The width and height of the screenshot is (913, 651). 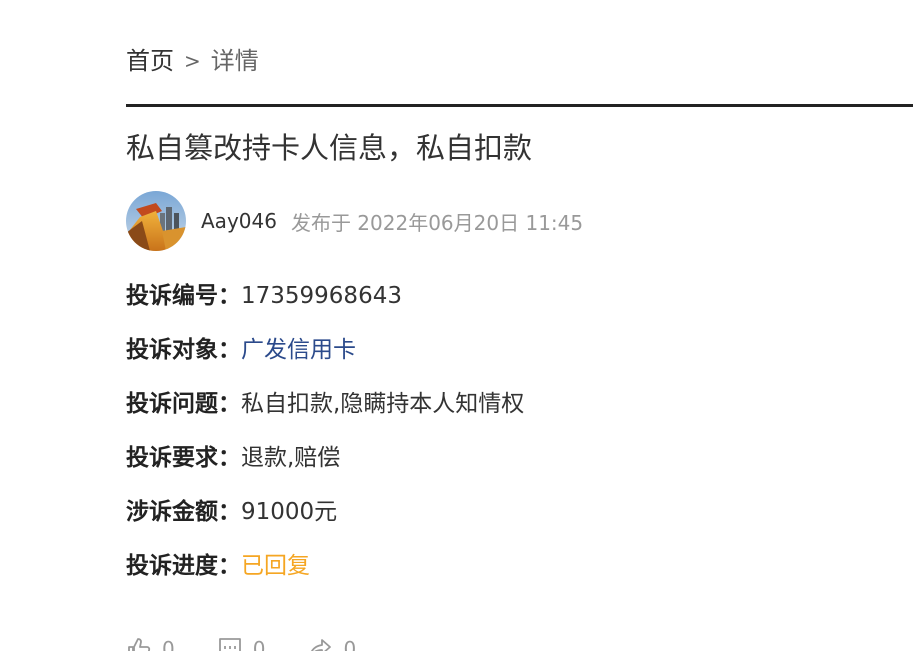 I want to click on author-row: Aay046 发布于 2022年06月20日 11:45, so click(x=354, y=221).